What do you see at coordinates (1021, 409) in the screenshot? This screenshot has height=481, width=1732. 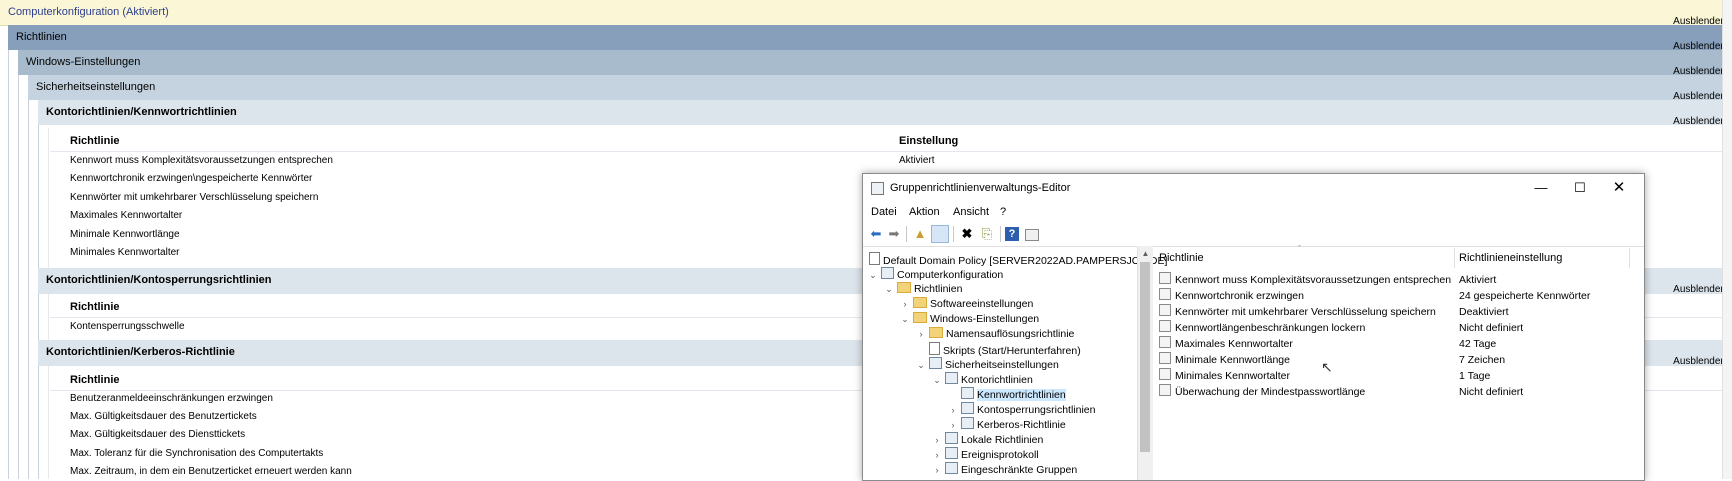 I see `tree-item-kontosperrungsrichtlinien: › Kontosperrungsrichtlinien` at bounding box center [1021, 409].